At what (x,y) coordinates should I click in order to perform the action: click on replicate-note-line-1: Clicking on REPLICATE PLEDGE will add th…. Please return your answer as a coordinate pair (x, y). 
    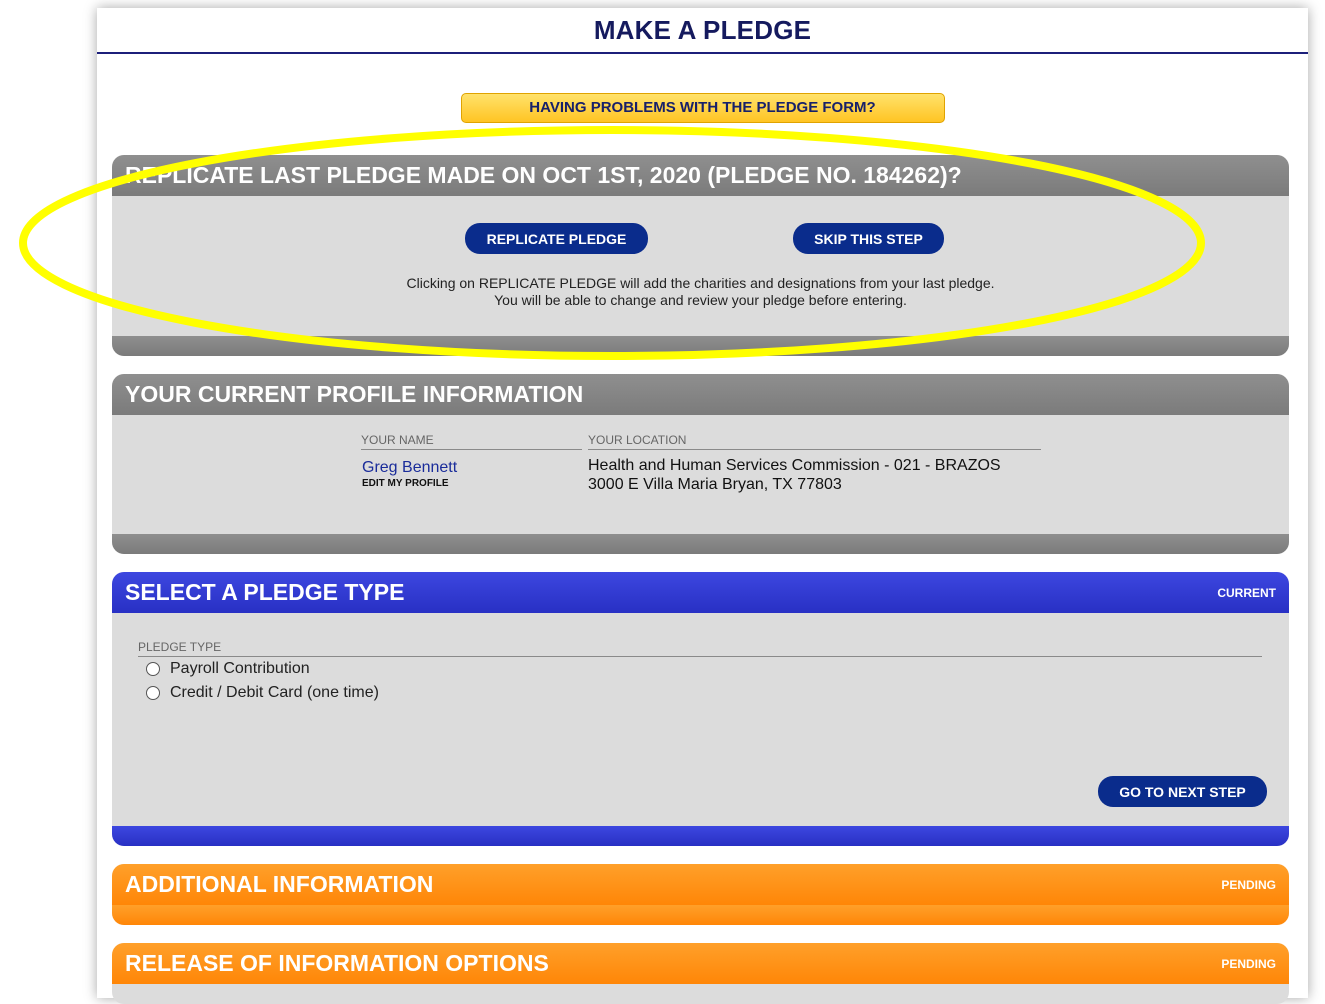
    Looking at the image, I should click on (700, 283).